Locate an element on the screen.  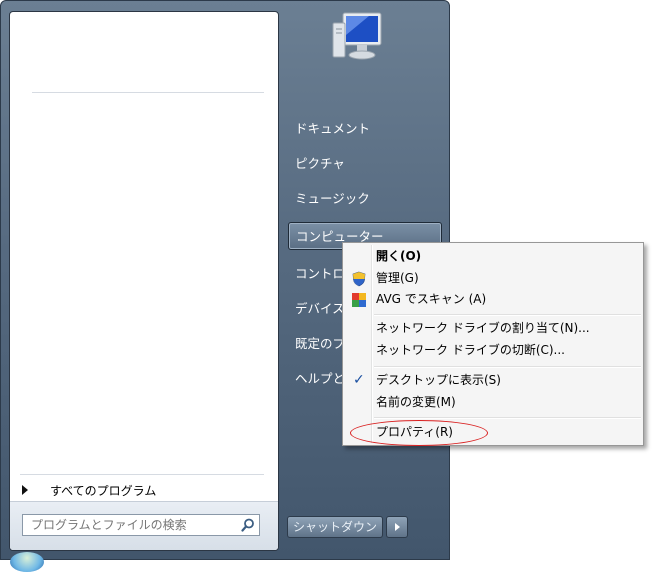
menu-item-properties: プロパティ(R) is located at coordinates (493, 432).